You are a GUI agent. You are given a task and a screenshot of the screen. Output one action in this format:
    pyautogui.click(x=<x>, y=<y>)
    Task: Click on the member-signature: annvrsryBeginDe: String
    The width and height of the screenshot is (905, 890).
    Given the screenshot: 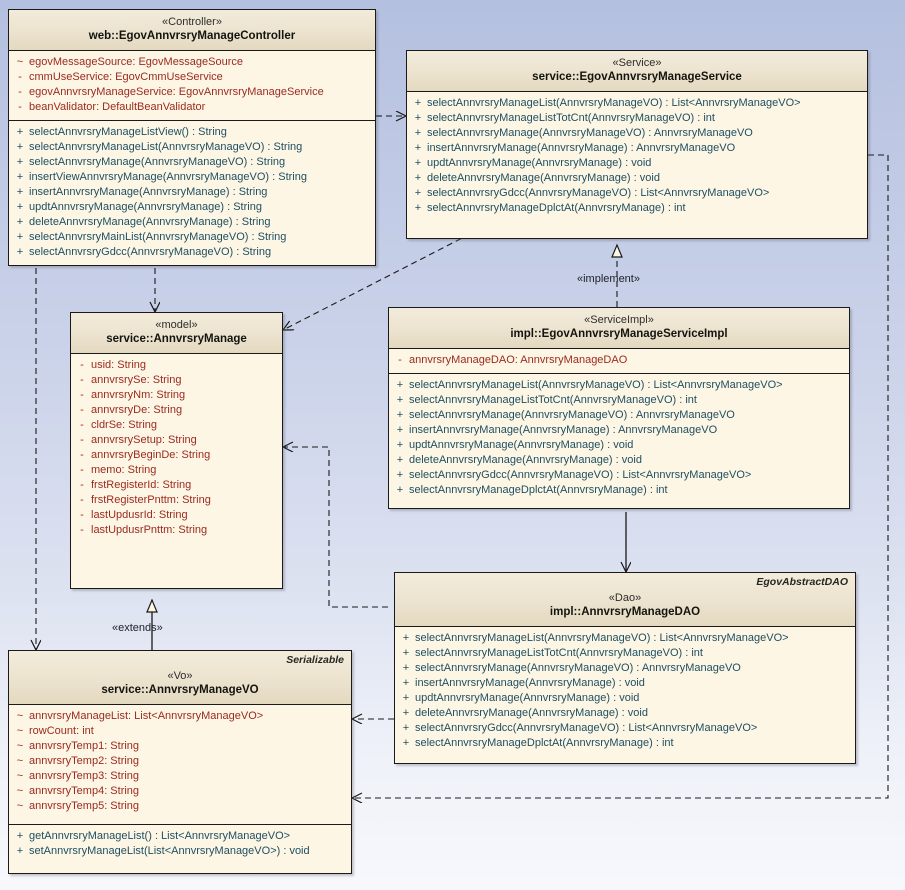 What is the action you would take?
    pyautogui.click(x=151, y=454)
    